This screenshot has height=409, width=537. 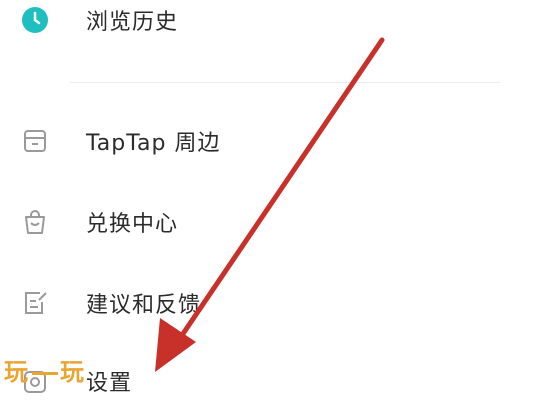 I want to click on menu-item-label: 设置, so click(x=109, y=383).